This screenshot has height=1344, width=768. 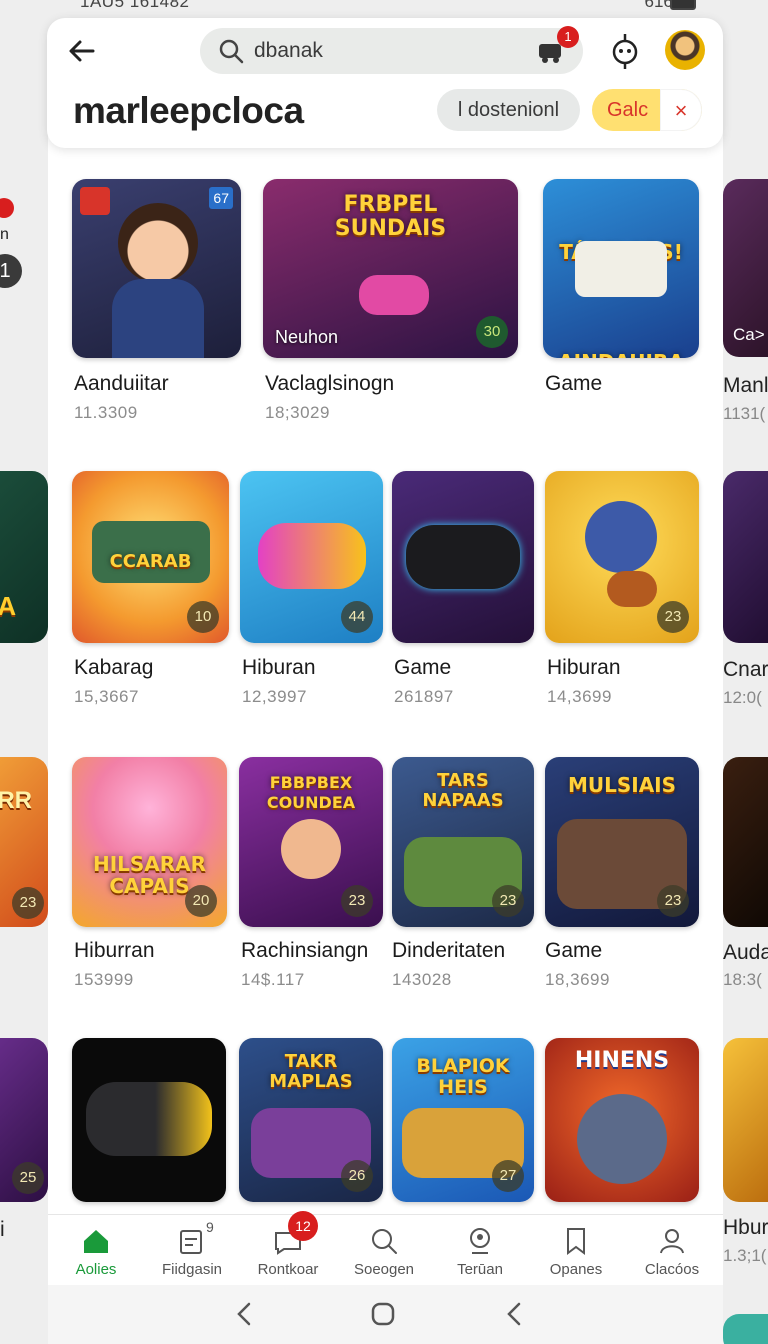 What do you see at coordinates (463, 1120) in the screenshot?
I see `game-tile: BLAPIOK HEIS 27` at bounding box center [463, 1120].